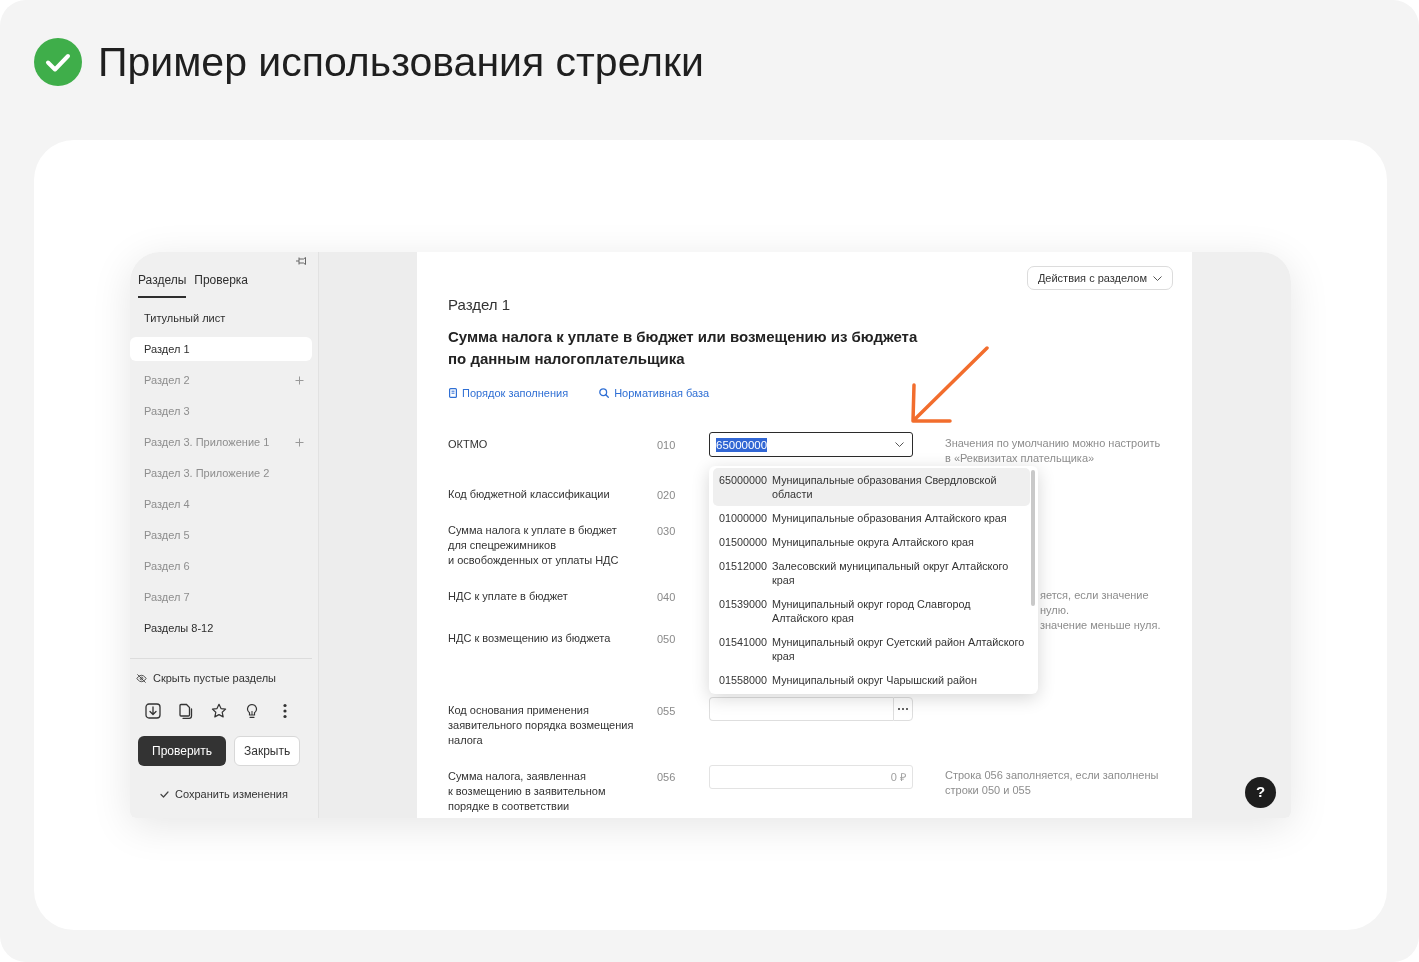  I want to click on hint-text: Значения по умолчанию можно настроить в «Реквизитах плательщика», so click(1053, 451).